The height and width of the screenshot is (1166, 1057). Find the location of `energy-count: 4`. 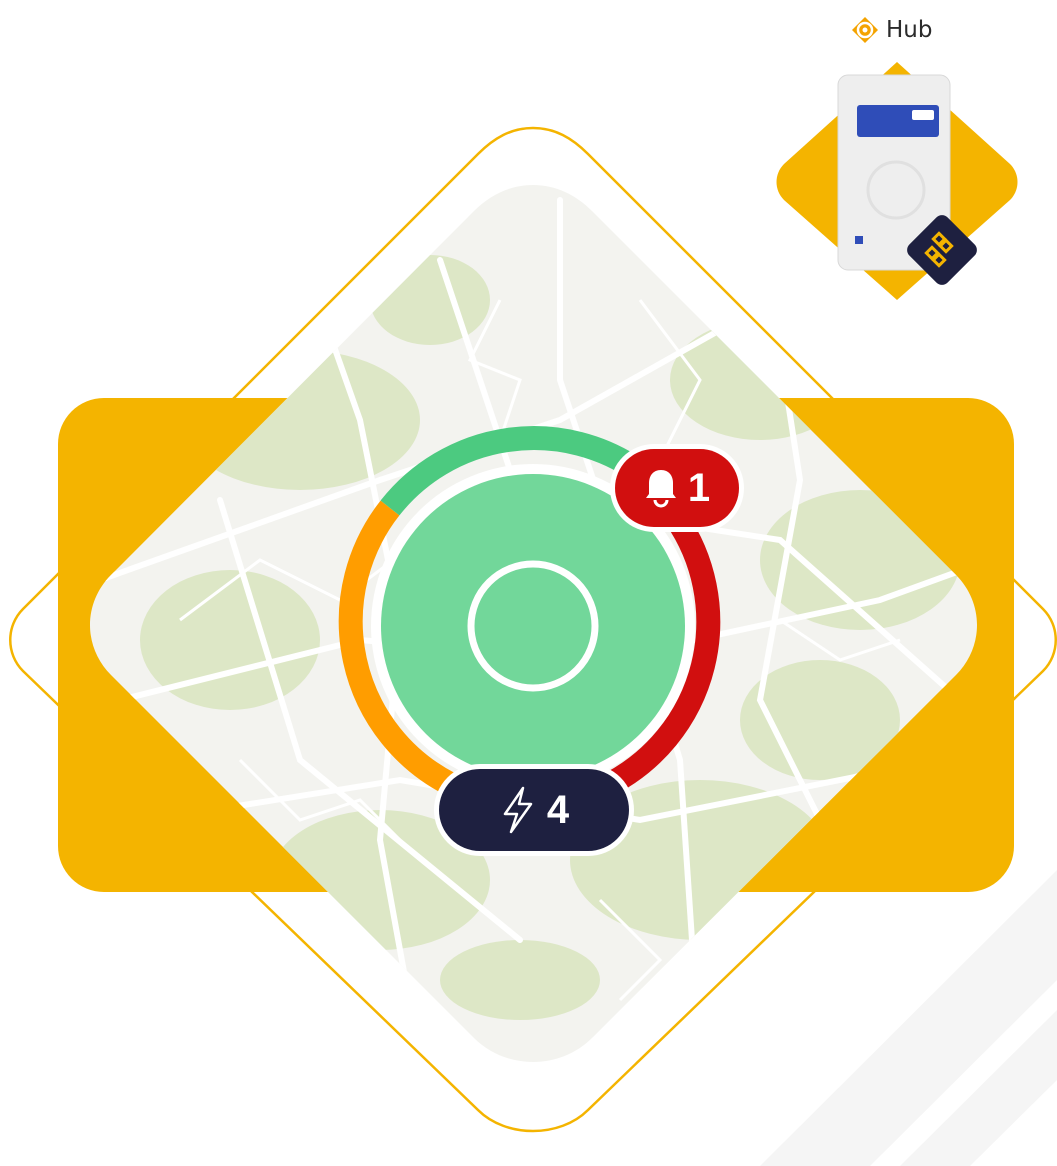

energy-count: 4 is located at coordinates (558, 809).